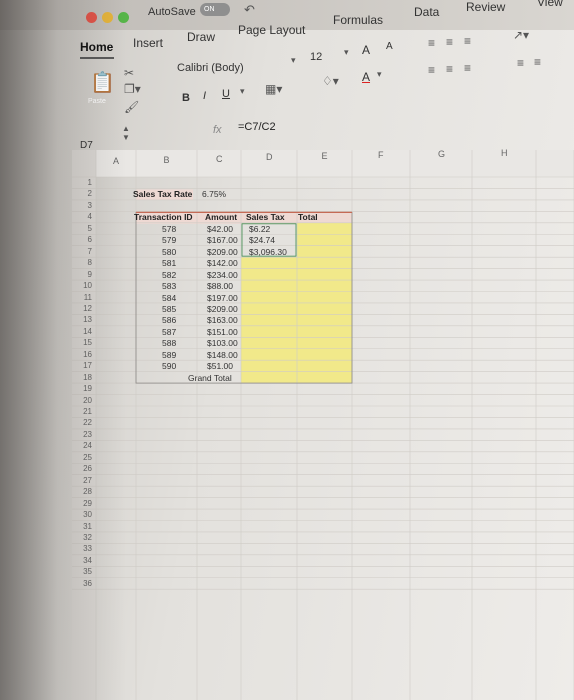  Describe the element at coordinates (169, 252) in the screenshot. I see `transaction-id-cell: 580` at that location.